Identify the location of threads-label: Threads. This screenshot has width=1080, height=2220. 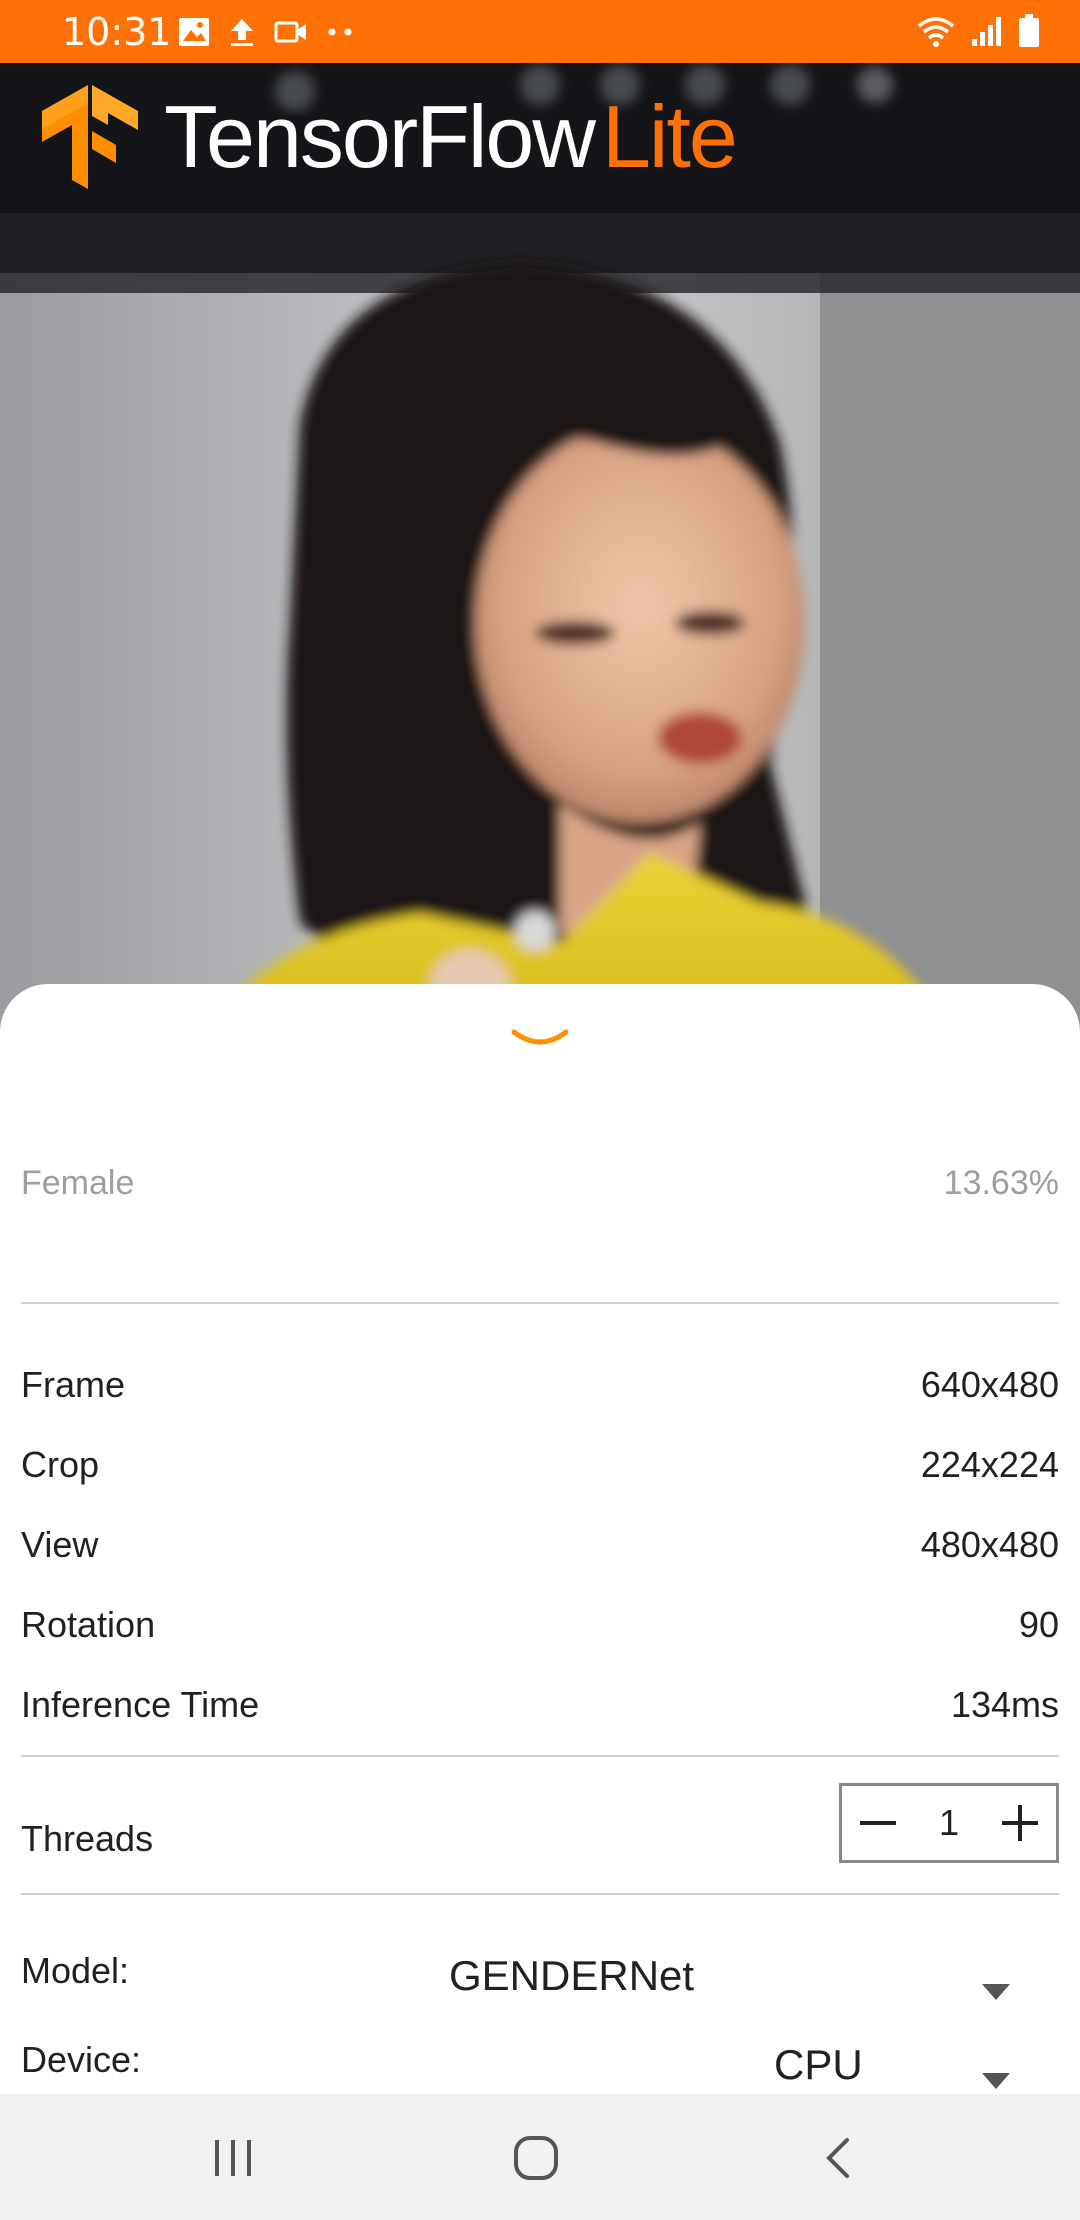
(87, 1838).